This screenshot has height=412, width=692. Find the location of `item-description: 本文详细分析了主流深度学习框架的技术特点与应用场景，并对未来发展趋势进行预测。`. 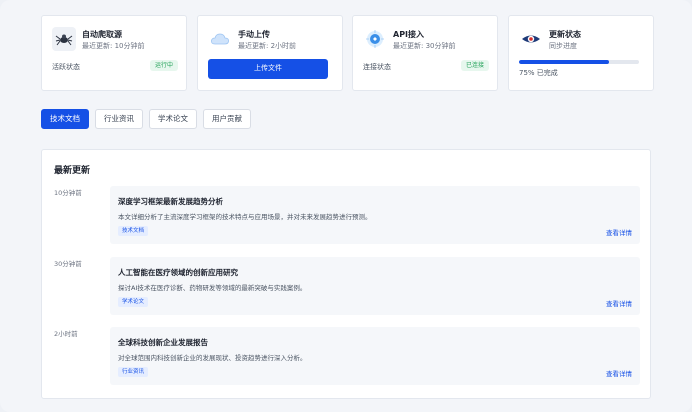

item-description: 本文详细分析了主流深度学习框架的技术特点与应用场景，并对未来发展趋势进行预测。 is located at coordinates (245, 217).